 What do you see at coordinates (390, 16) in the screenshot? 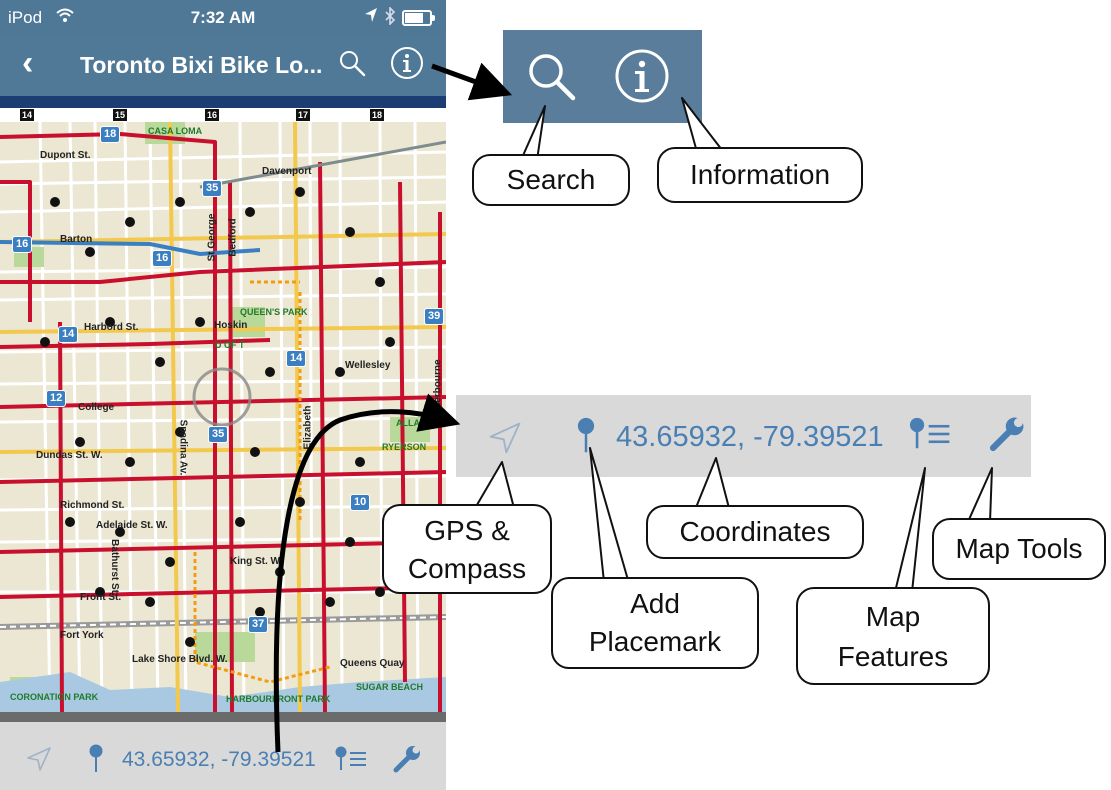
I see `bluetooth-icon` at bounding box center [390, 16].